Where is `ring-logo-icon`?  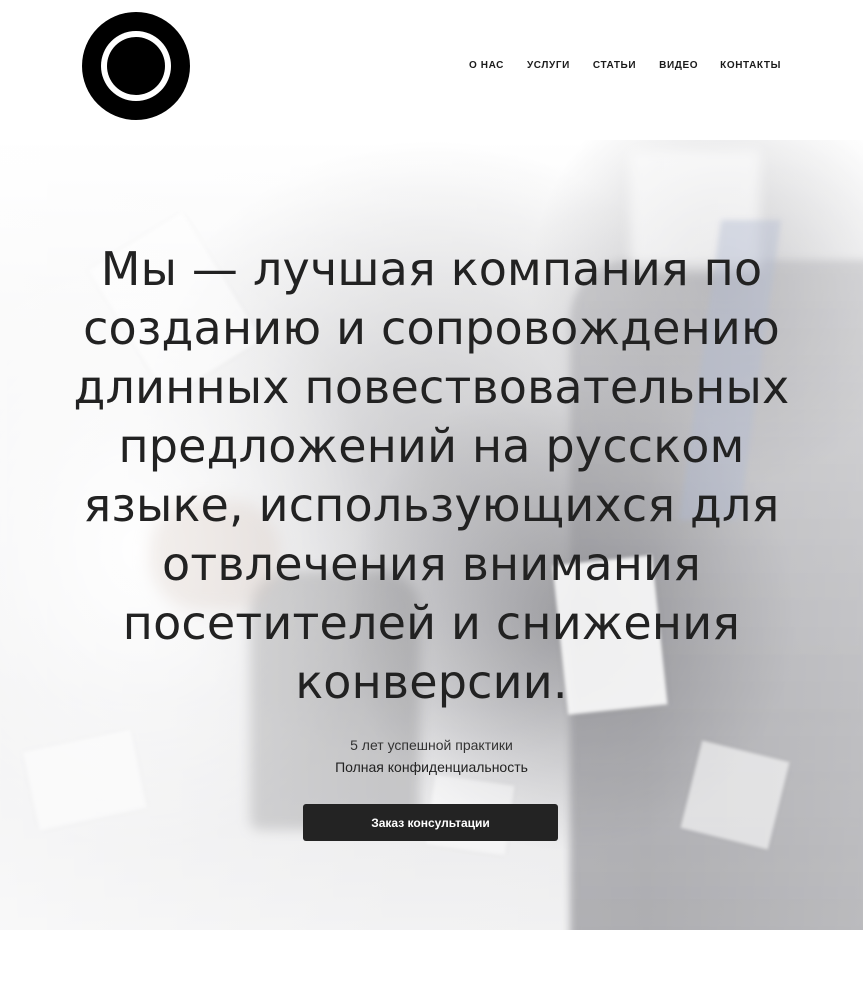
ring-logo-icon is located at coordinates (136, 66).